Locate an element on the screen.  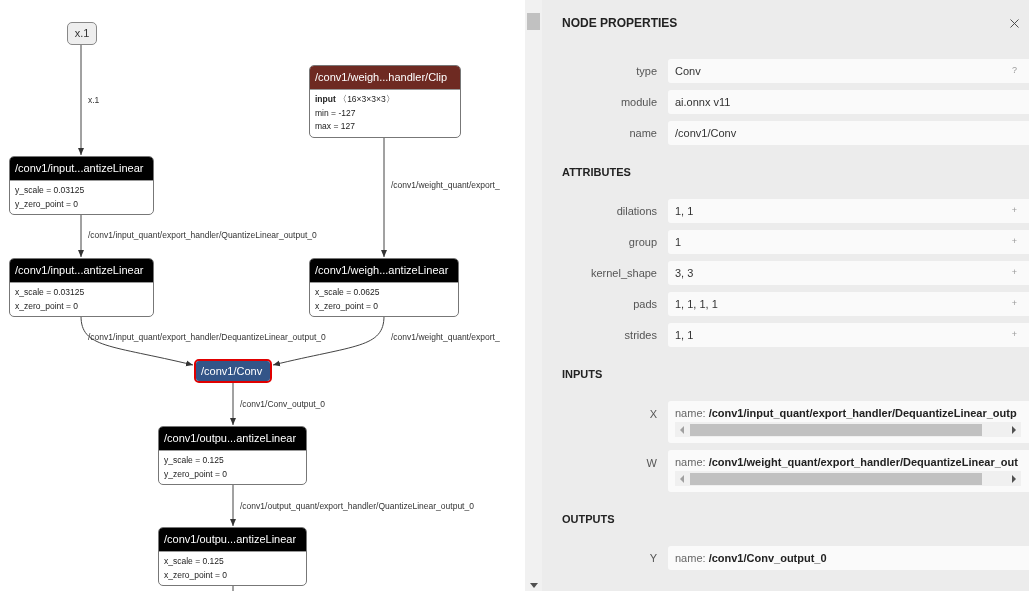
node-attribute: max = 127 is located at coordinates (335, 126).